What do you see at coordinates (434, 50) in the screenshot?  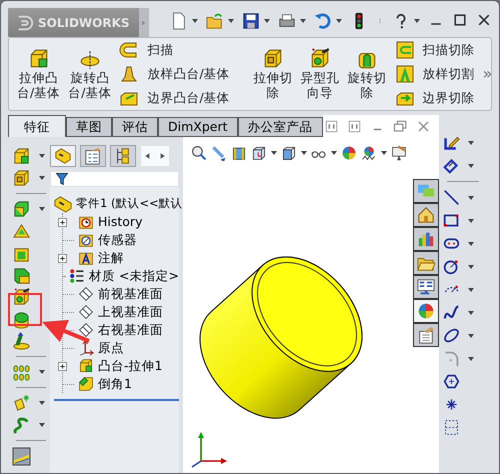 I see `ribbon-command-button: 扫描切除` at bounding box center [434, 50].